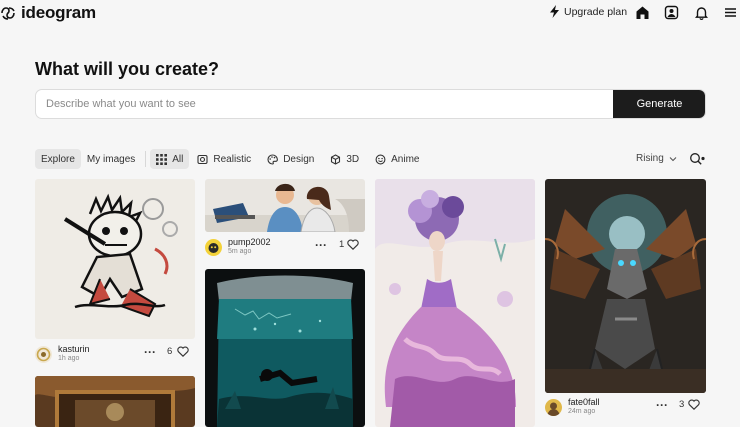 This screenshot has width=740, height=427. What do you see at coordinates (202, 159) in the screenshot?
I see `camera-icon` at bounding box center [202, 159].